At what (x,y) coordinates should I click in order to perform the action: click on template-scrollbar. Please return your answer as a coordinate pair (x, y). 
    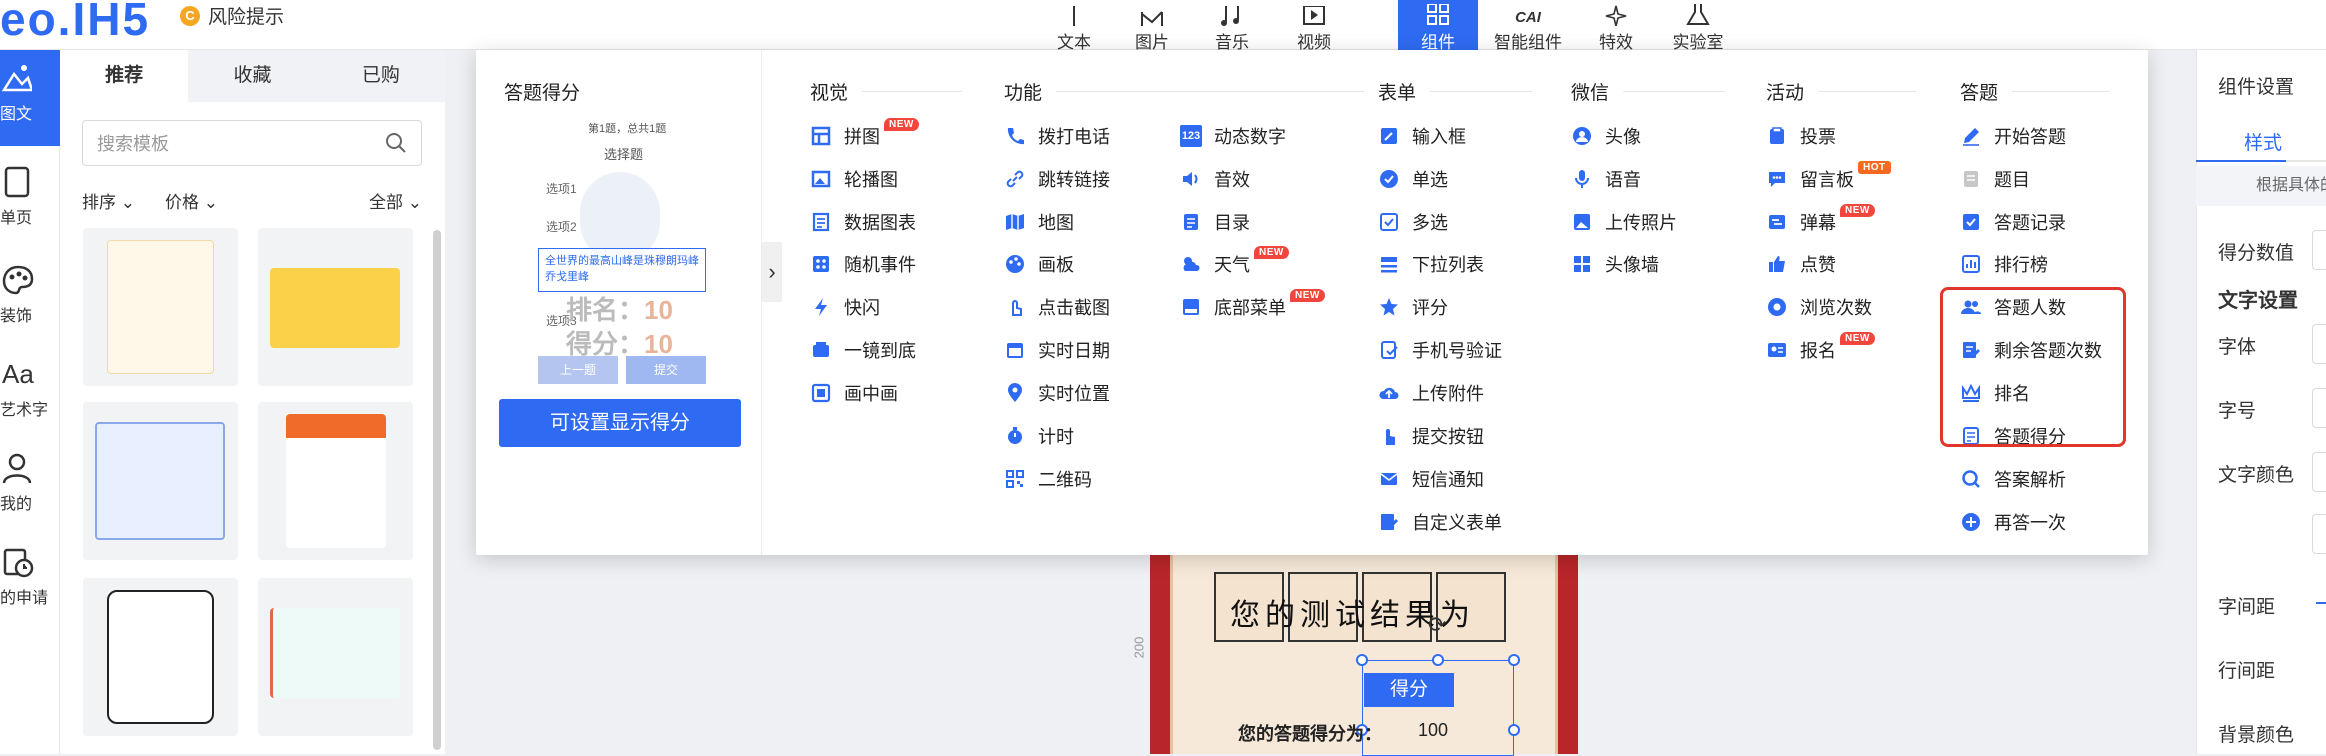
    Looking at the image, I should click on (437, 490).